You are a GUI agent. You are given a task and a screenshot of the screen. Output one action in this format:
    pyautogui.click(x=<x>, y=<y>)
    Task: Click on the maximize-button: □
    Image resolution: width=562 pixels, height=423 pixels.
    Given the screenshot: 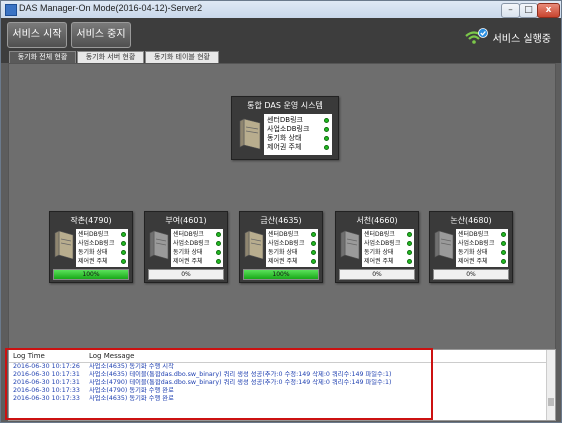 What is the action you would take?
    pyautogui.click(x=528, y=10)
    